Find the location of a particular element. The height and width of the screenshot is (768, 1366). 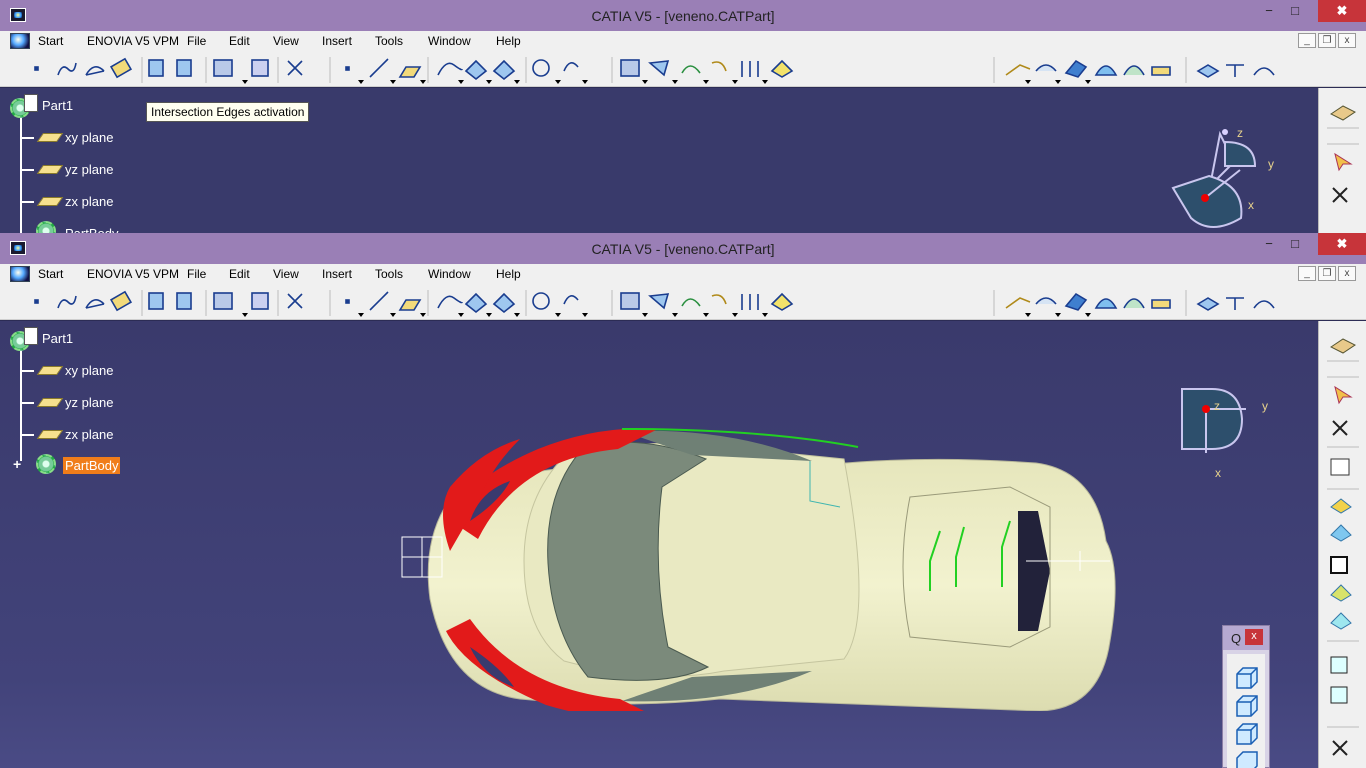

floating-toolbar-close-button: x is located at coordinates (1254, 637).